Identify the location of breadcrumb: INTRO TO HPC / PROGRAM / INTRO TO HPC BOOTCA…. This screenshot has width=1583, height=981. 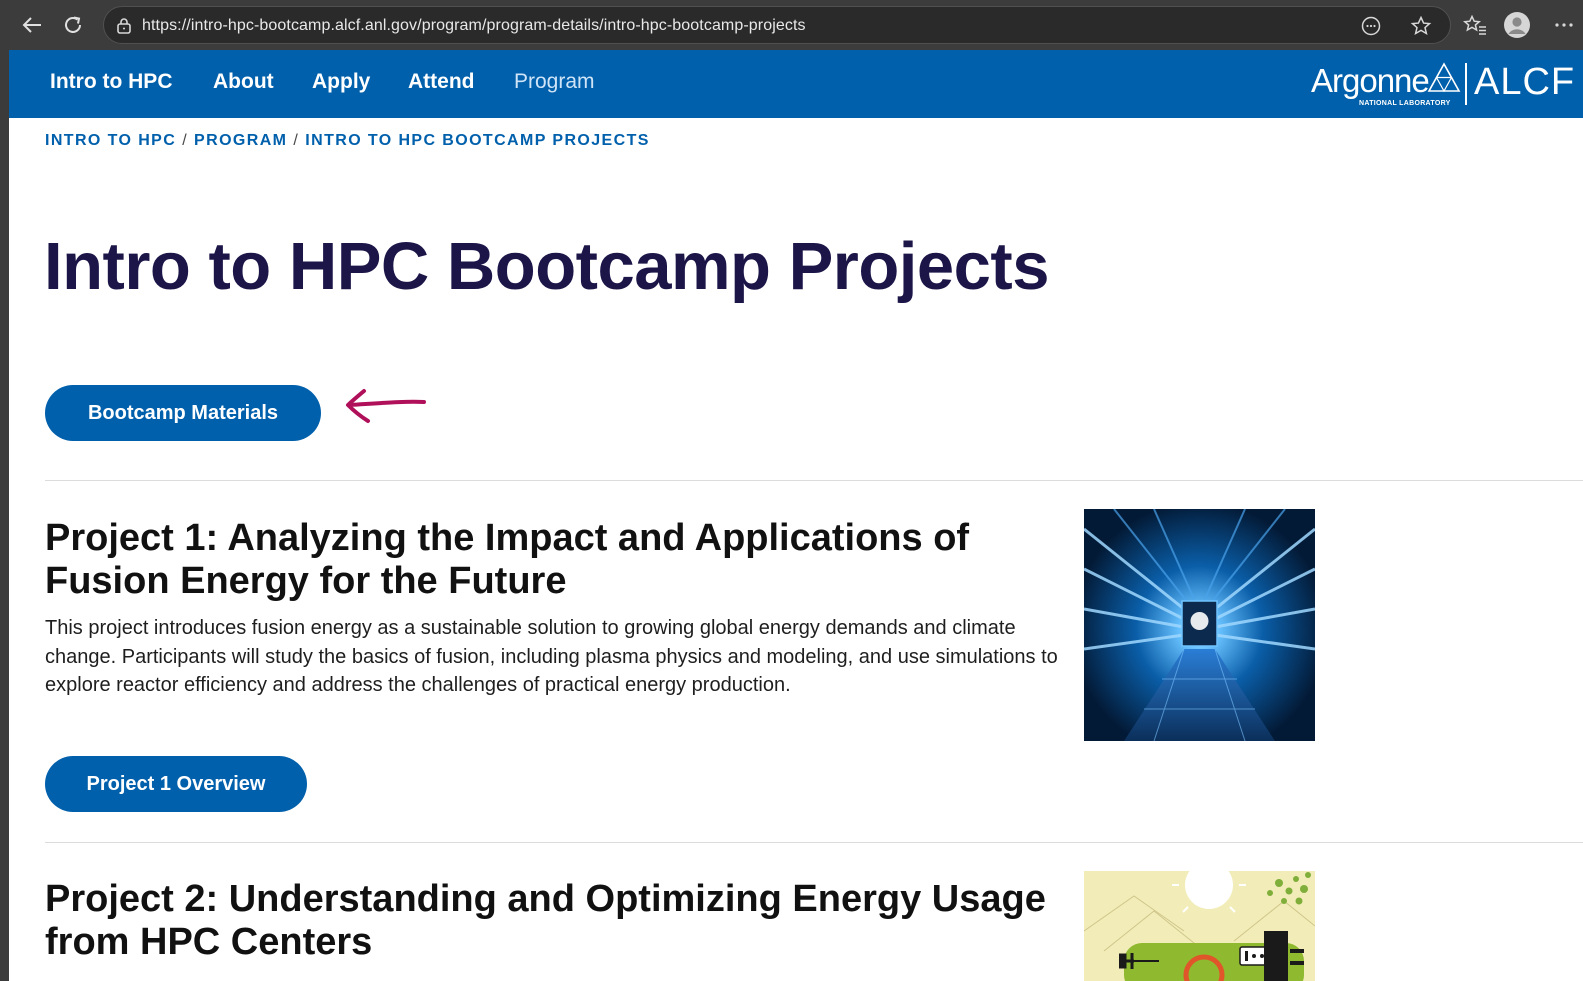
(347, 141).